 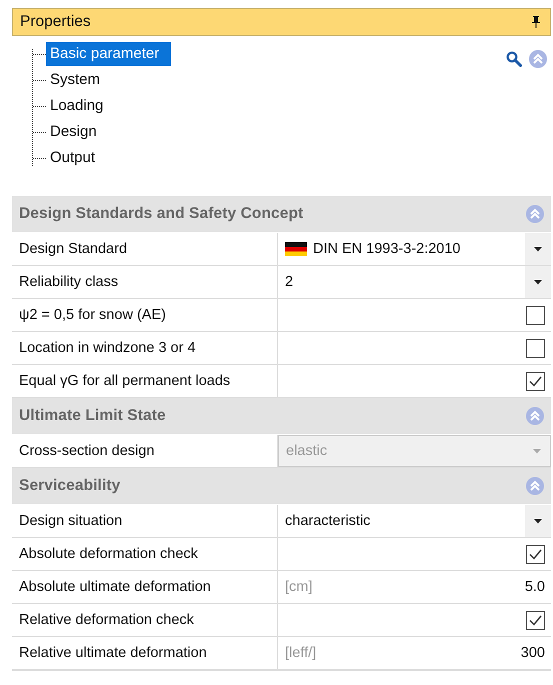 What do you see at coordinates (536, 22) in the screenshot?
I see `pin-icon` at bounding box center [536, 22].